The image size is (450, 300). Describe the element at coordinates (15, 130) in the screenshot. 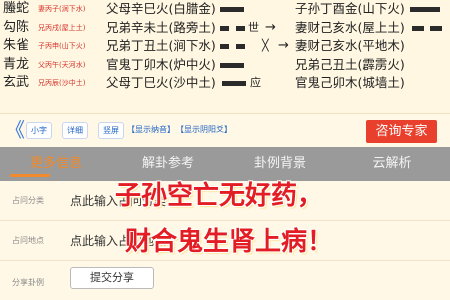

I see `chevron-left-icon: 《` at that location.